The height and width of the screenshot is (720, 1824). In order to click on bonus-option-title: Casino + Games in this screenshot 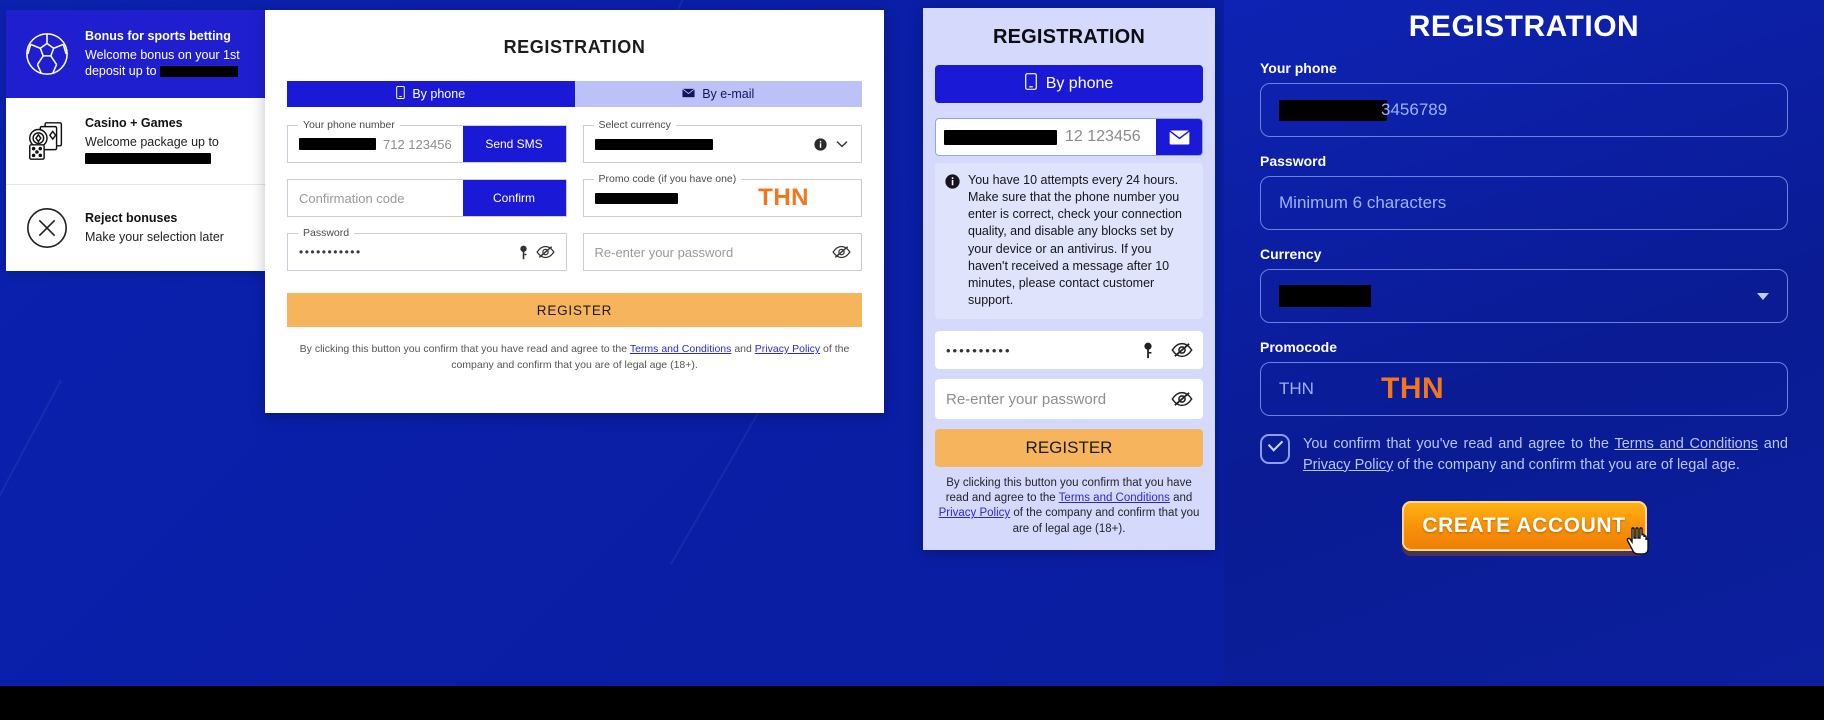, I will do `click(134, 123)`.